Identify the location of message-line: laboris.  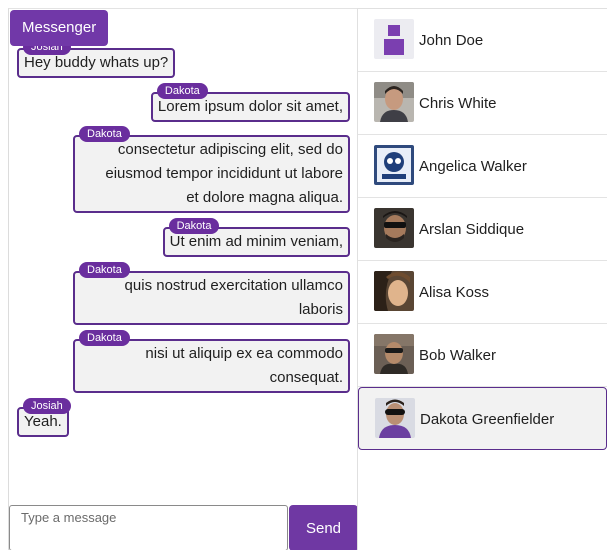
(320, 309).